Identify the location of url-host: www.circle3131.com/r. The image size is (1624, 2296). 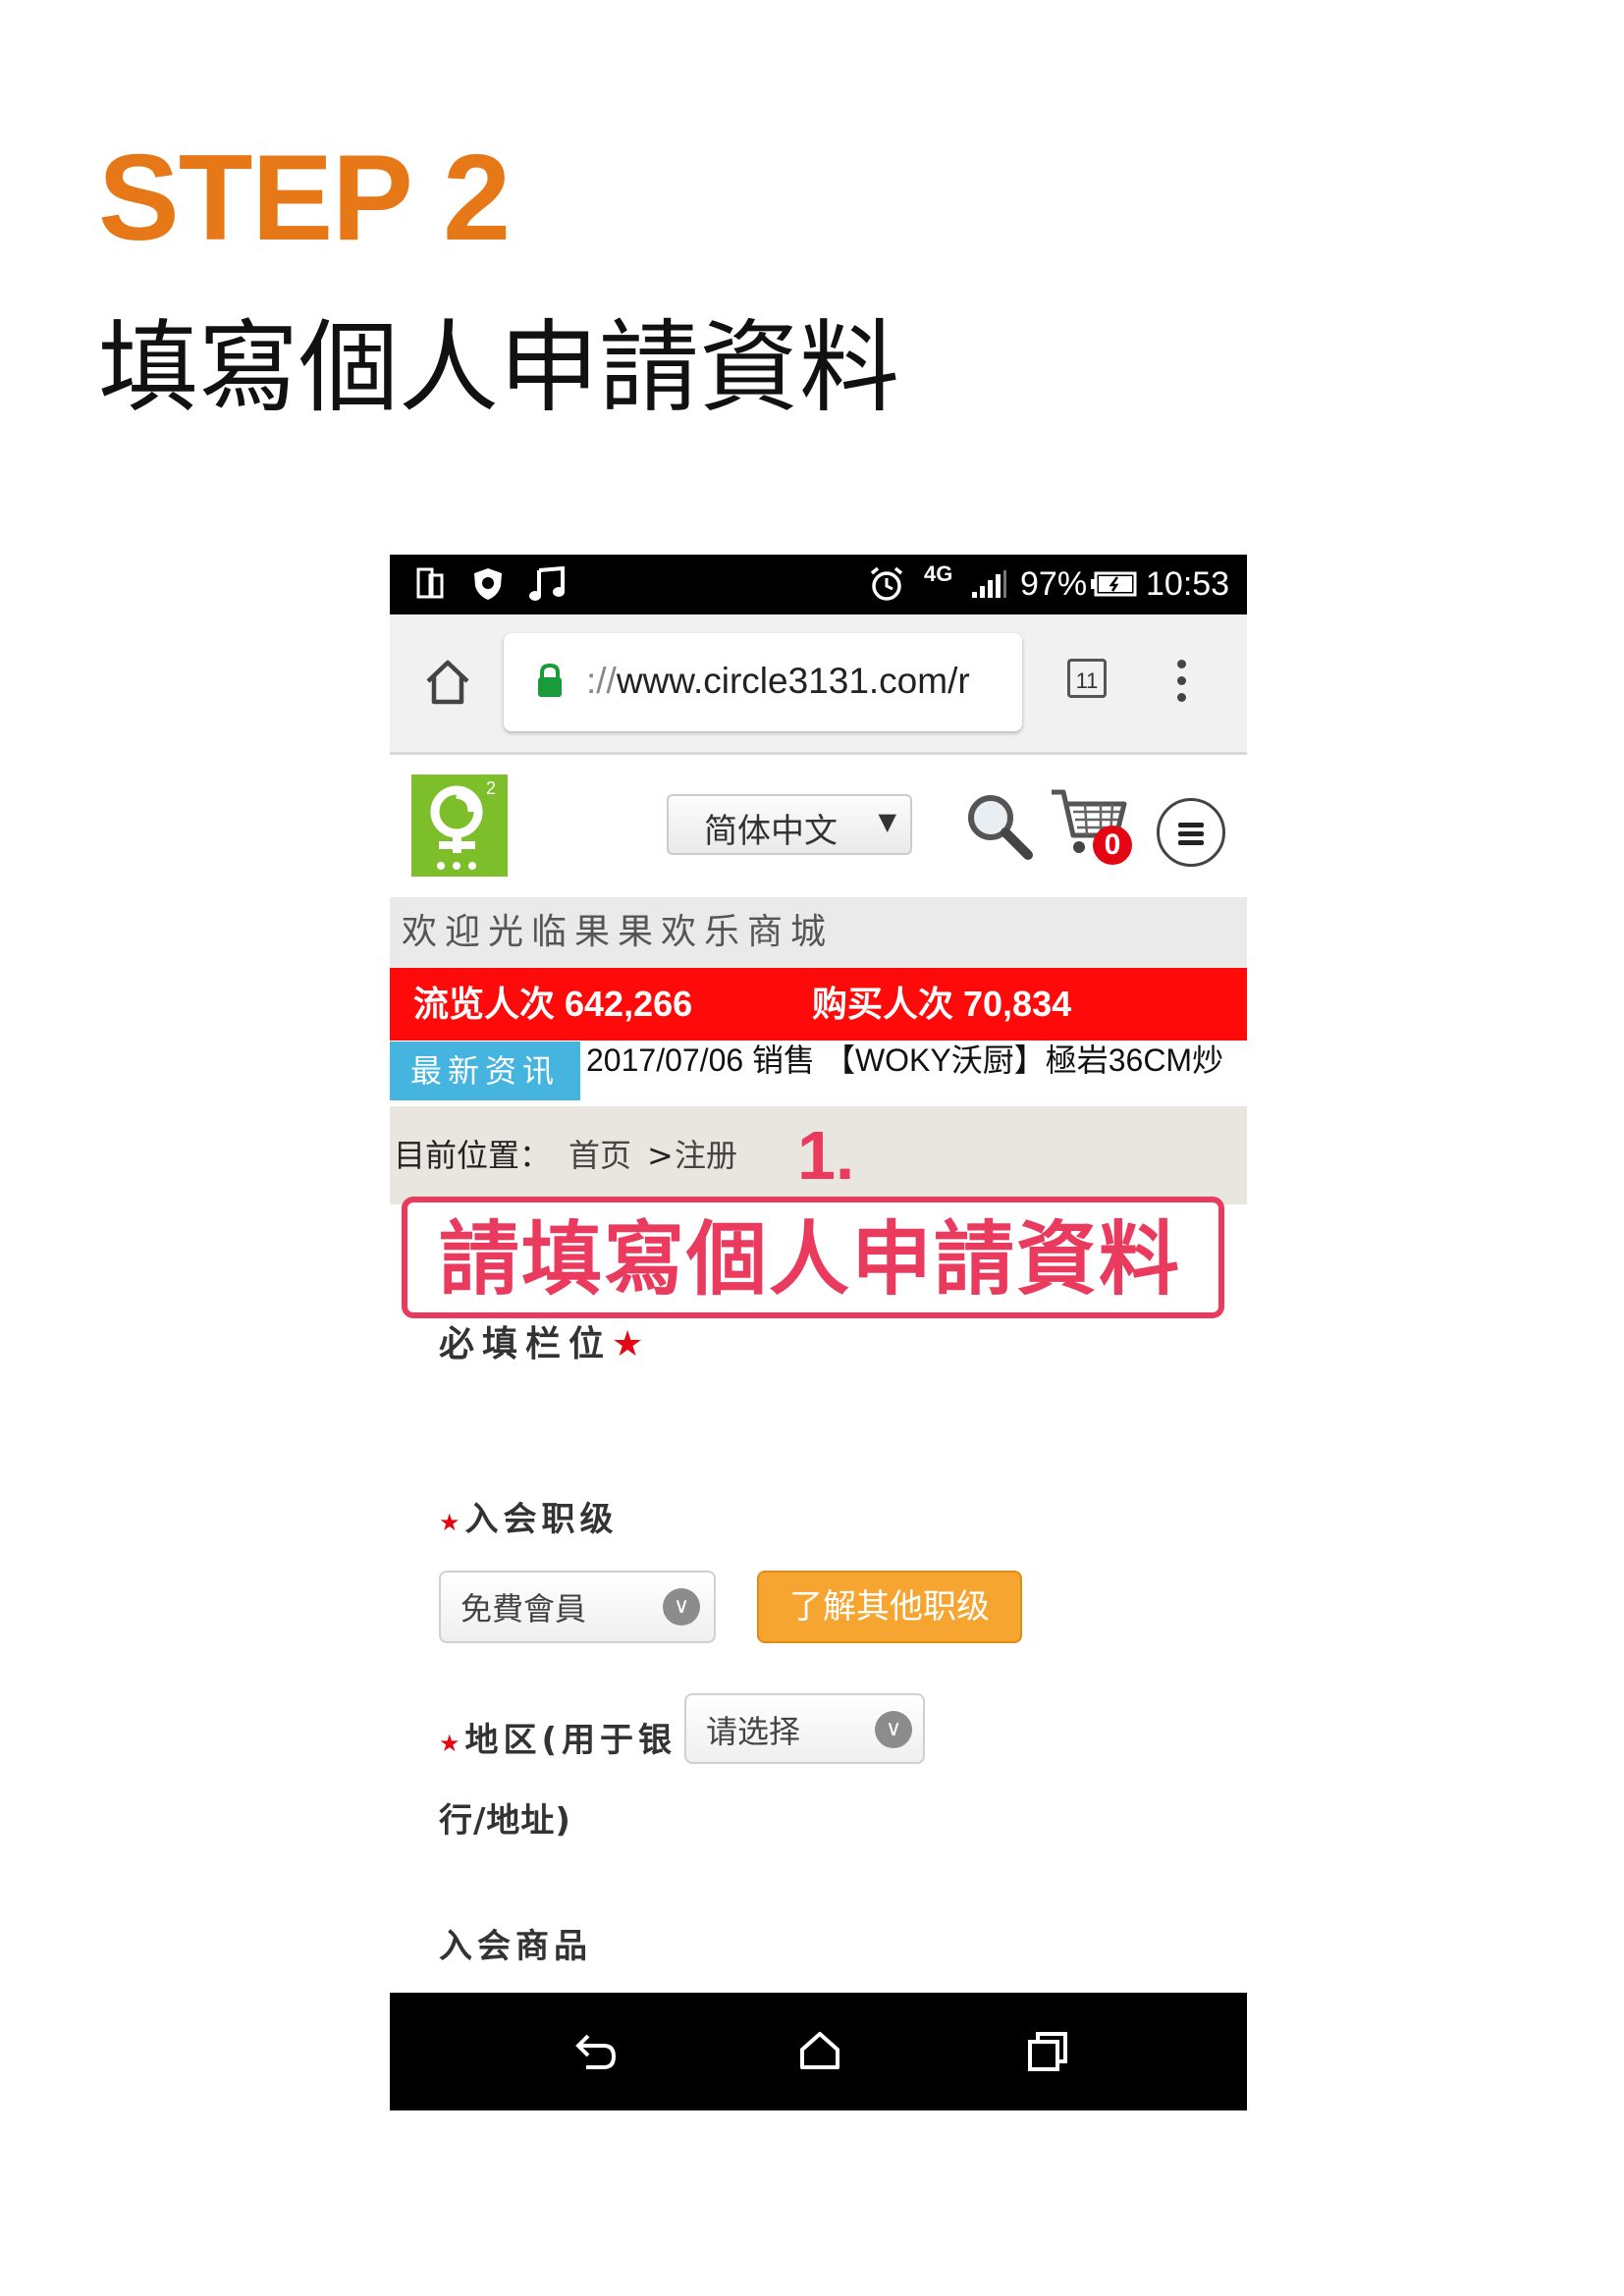
(793, 681).